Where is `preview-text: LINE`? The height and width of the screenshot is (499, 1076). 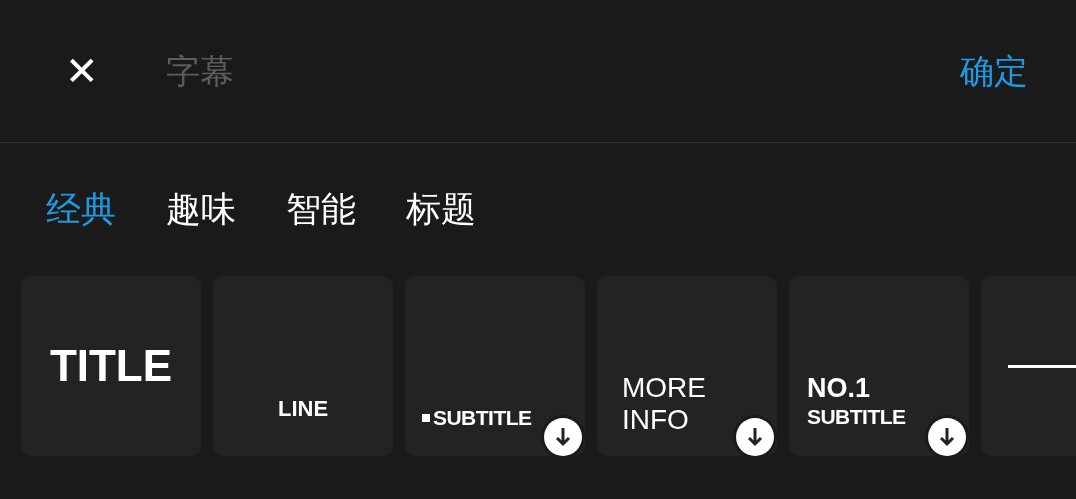
preview-text: LINE is located at coordinates (303, 409).